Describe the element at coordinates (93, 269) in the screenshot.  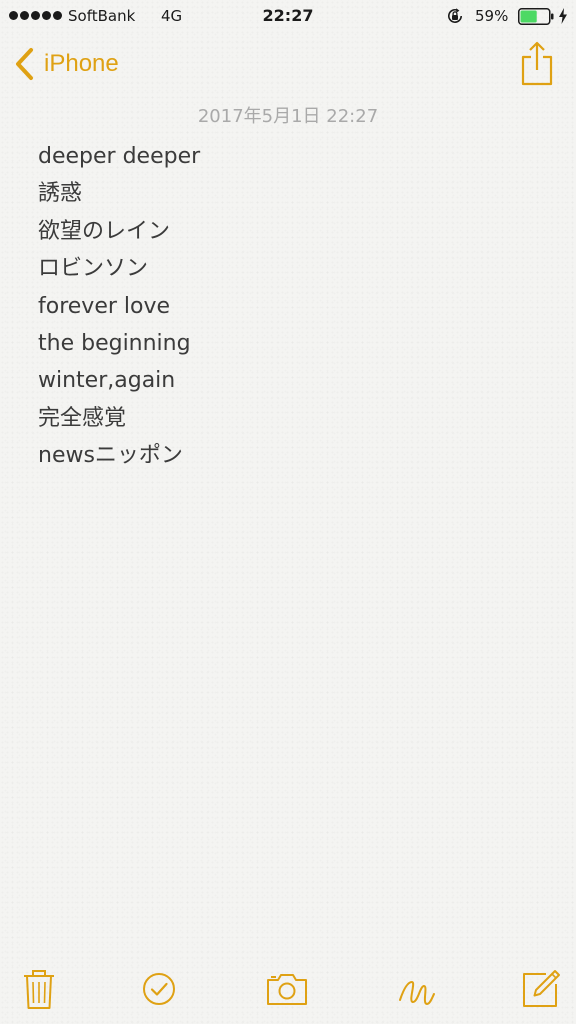
I see `note-line: ロビンソン` at that location.